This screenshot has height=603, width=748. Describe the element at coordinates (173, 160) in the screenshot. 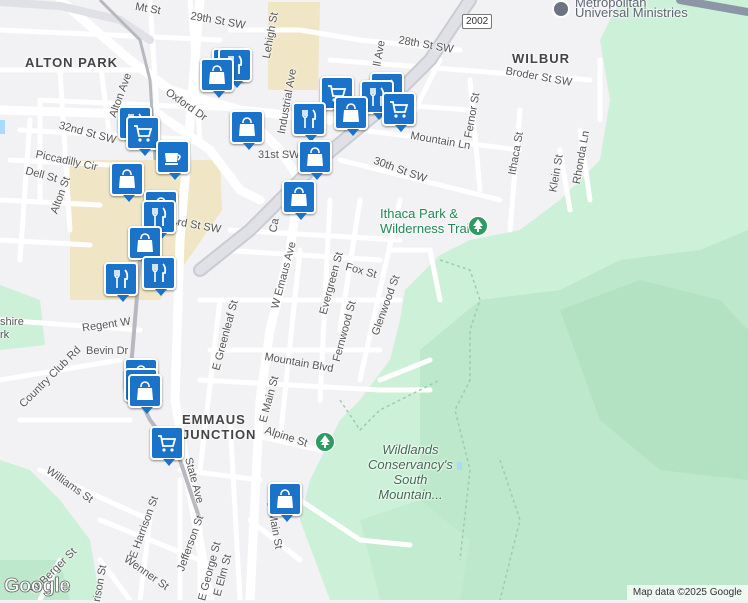

I see `cafe-icon` at that location.